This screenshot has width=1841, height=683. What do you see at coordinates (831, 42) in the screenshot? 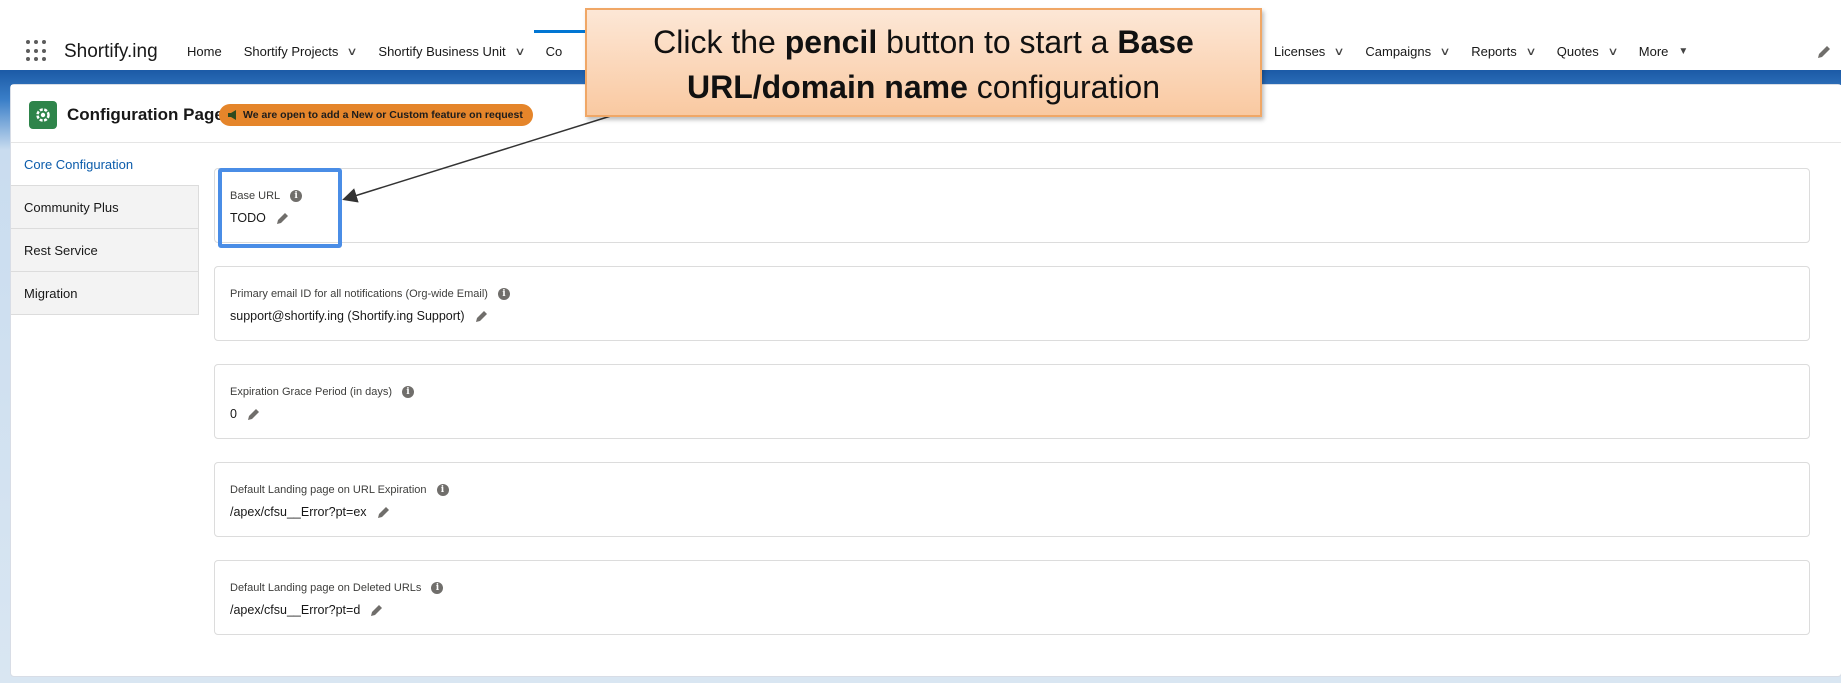
I see `callout-bold-pencil: pencil` at bounding box center [831, 42].